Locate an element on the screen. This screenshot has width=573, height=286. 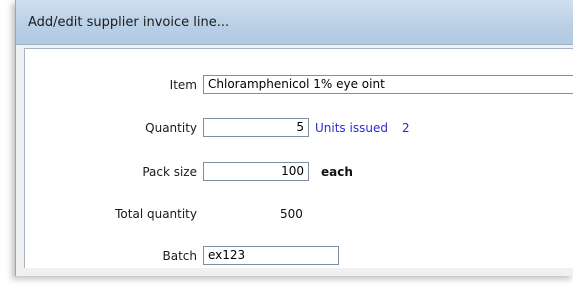
item-field: Chloramphenicol 1% eye oint is located at coordinates (388, 84).